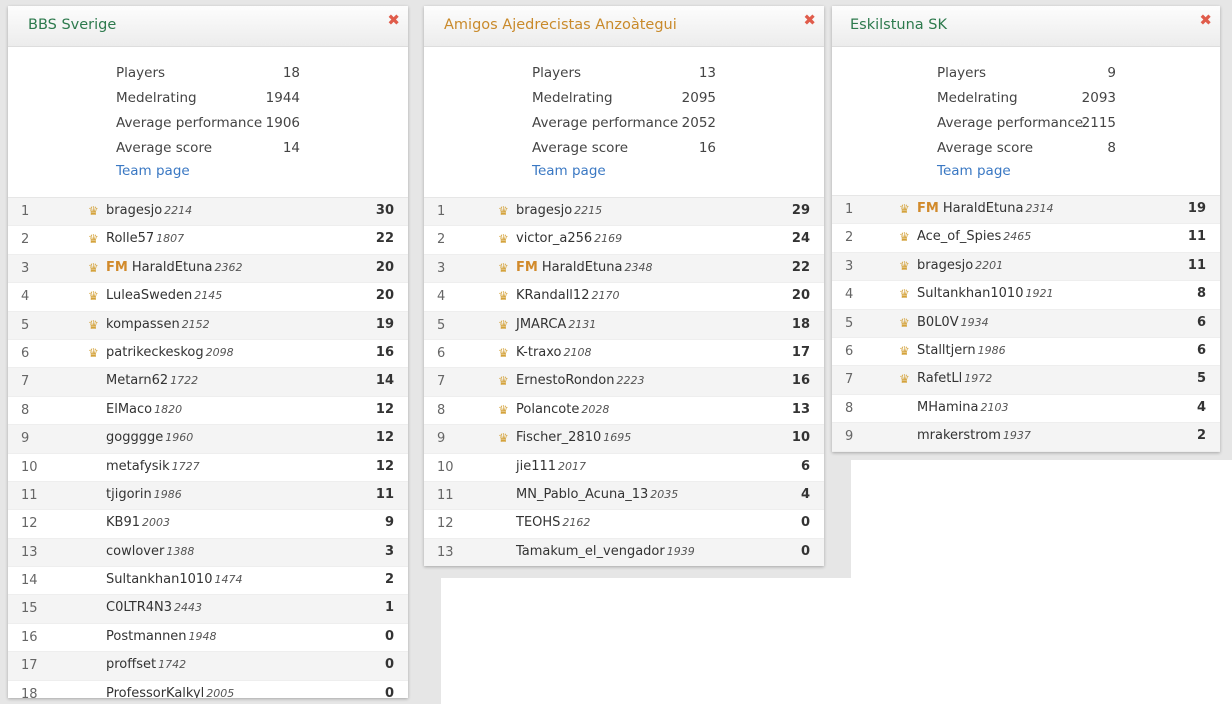 The height and width of the screenshot is (704, 1232). Describe the element at coordinates (800, 409) in the screenshot. I see `player-score: 13` at that location.